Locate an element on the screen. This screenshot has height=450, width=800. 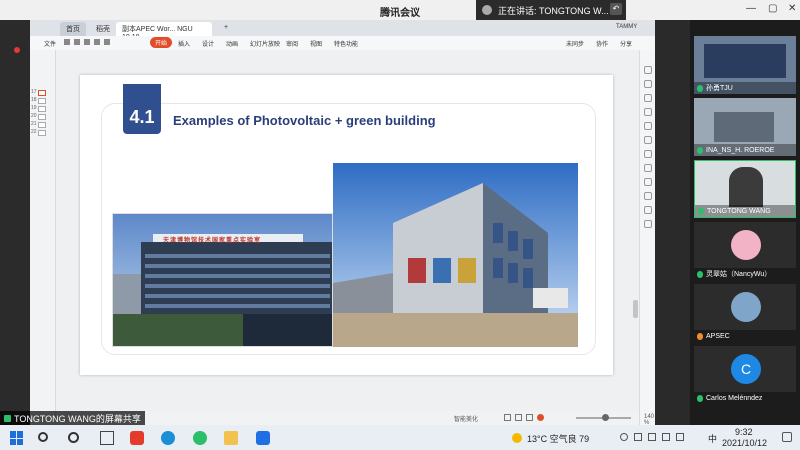
participant-name-bar: INA_NS_H. ROEROE is located at coordinates (745, 150).